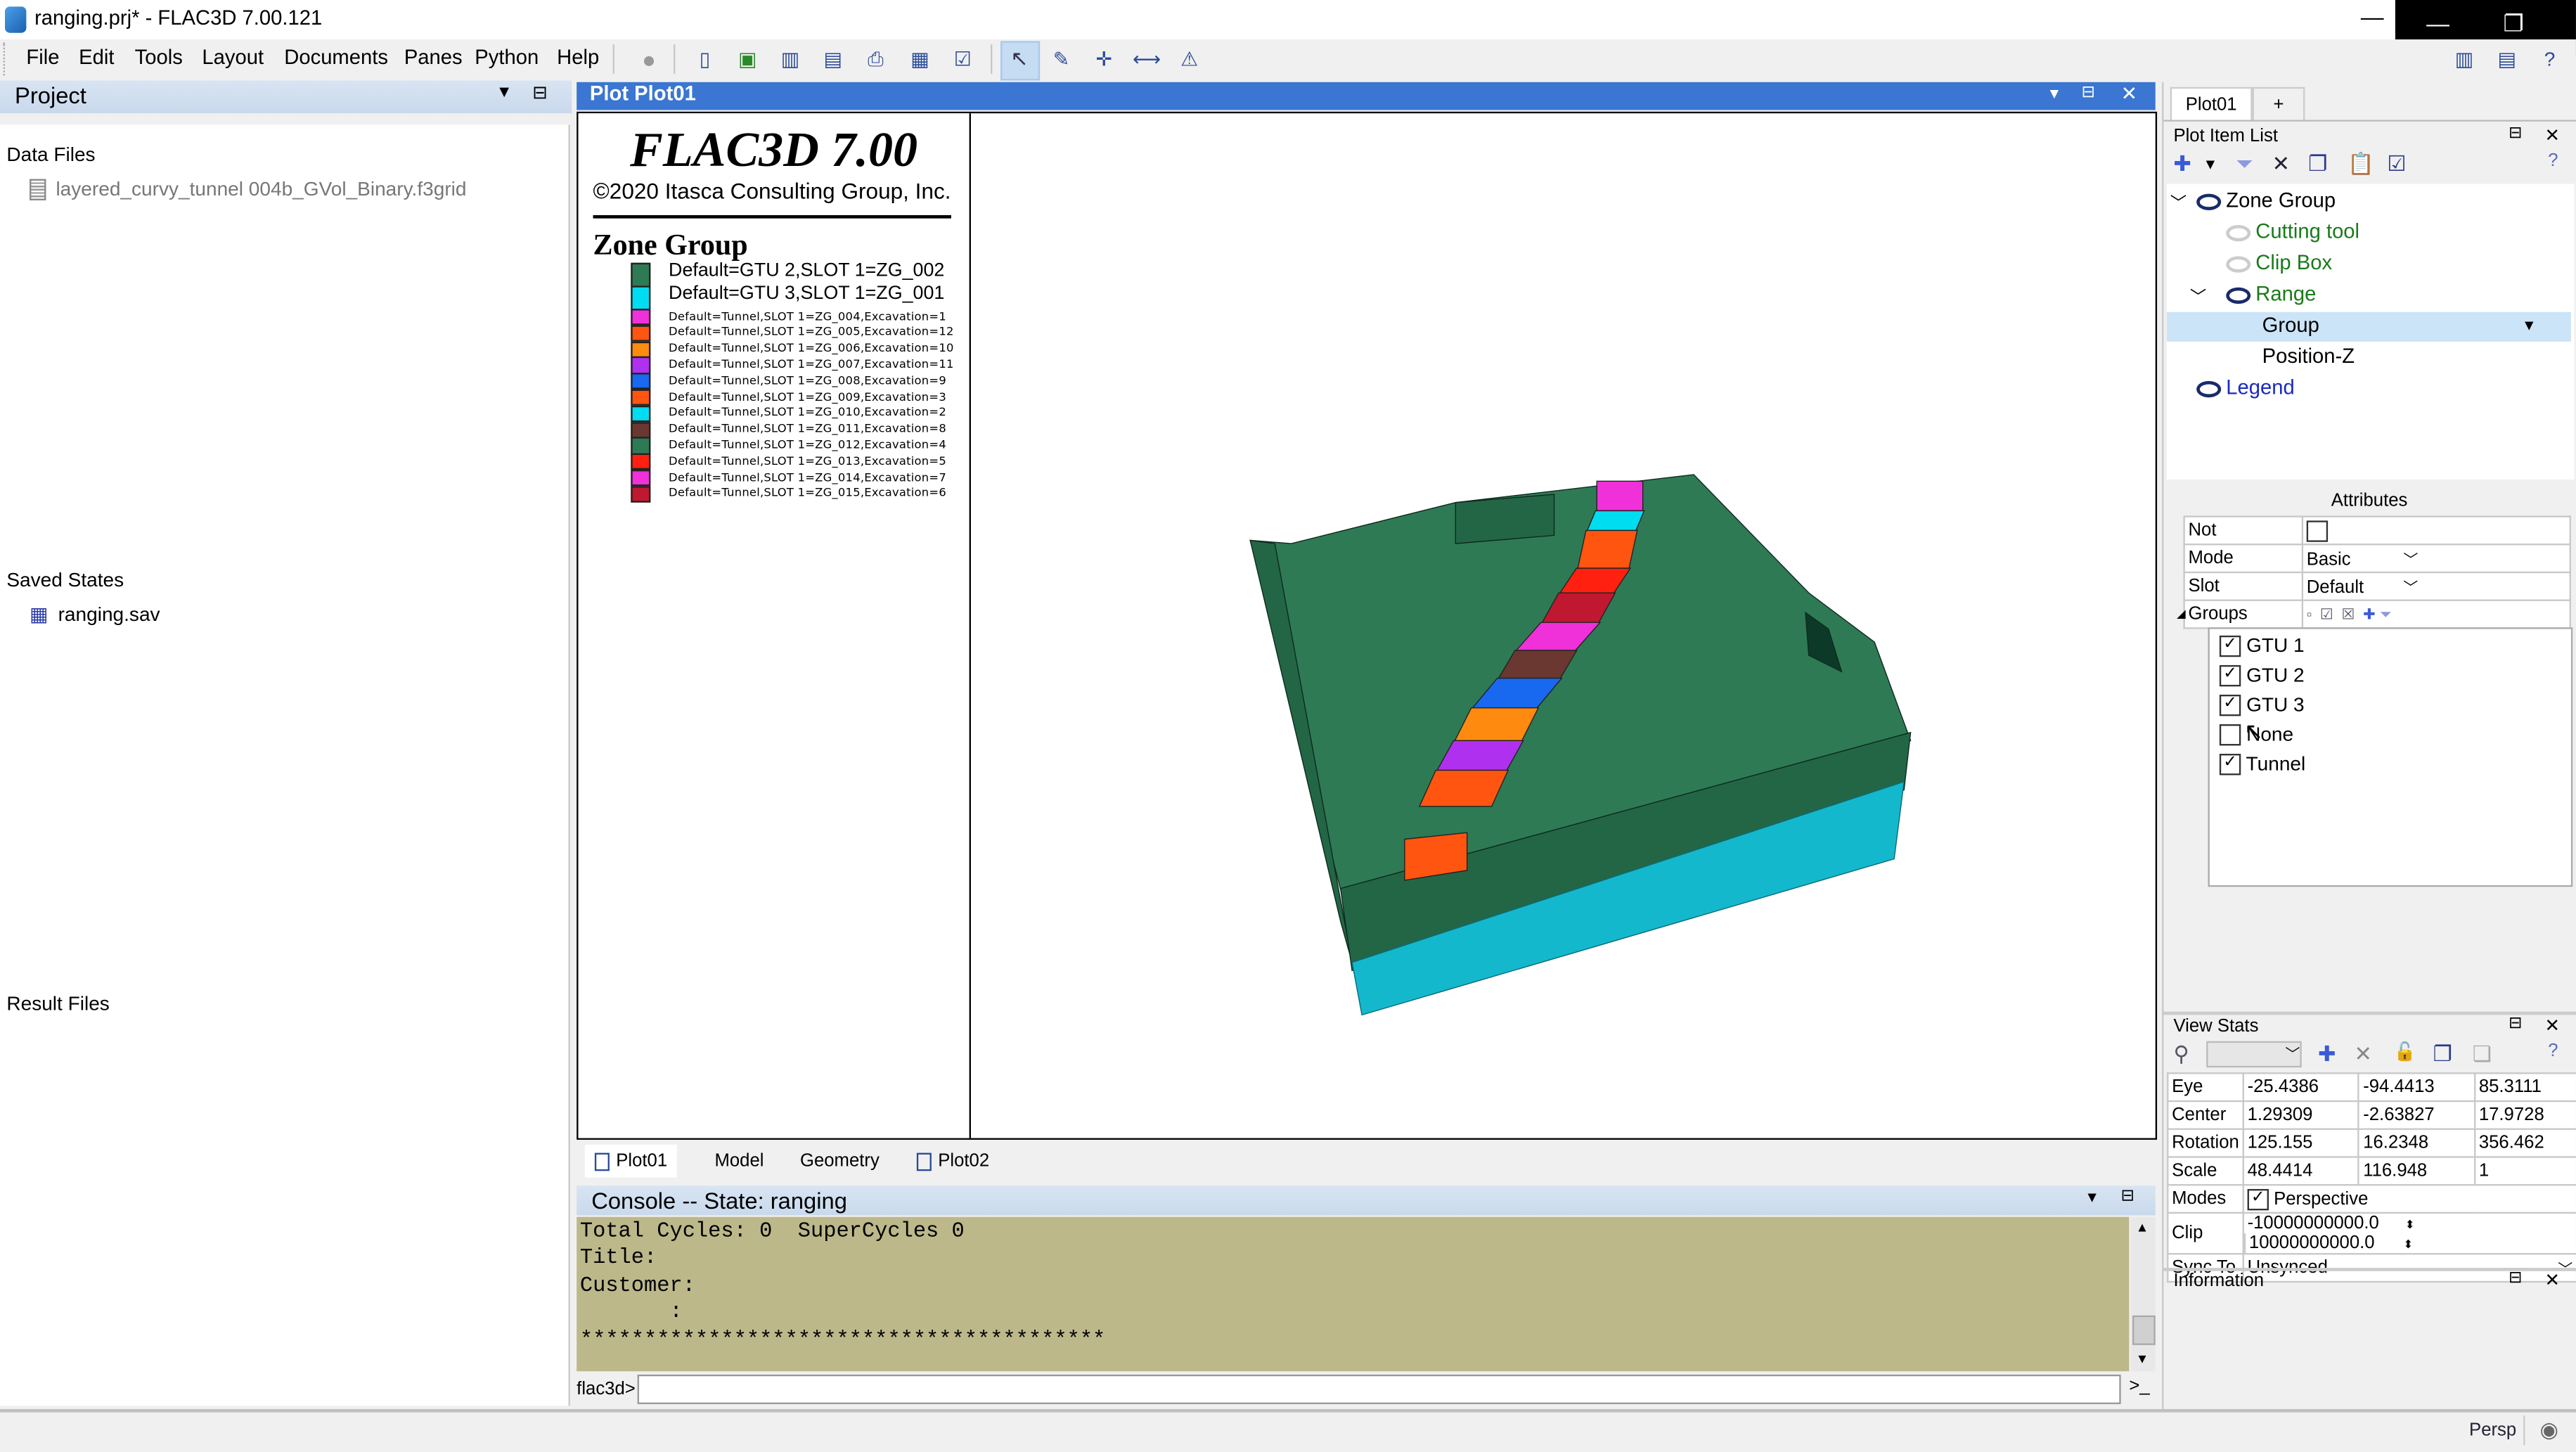 The height and width of the screenshot is (1452, 2576). What do you see at coordinates (2369, 202) in the screenshot?
I see `tree-item: ﹀ Zone Group` at bounding box center [2369, 202].